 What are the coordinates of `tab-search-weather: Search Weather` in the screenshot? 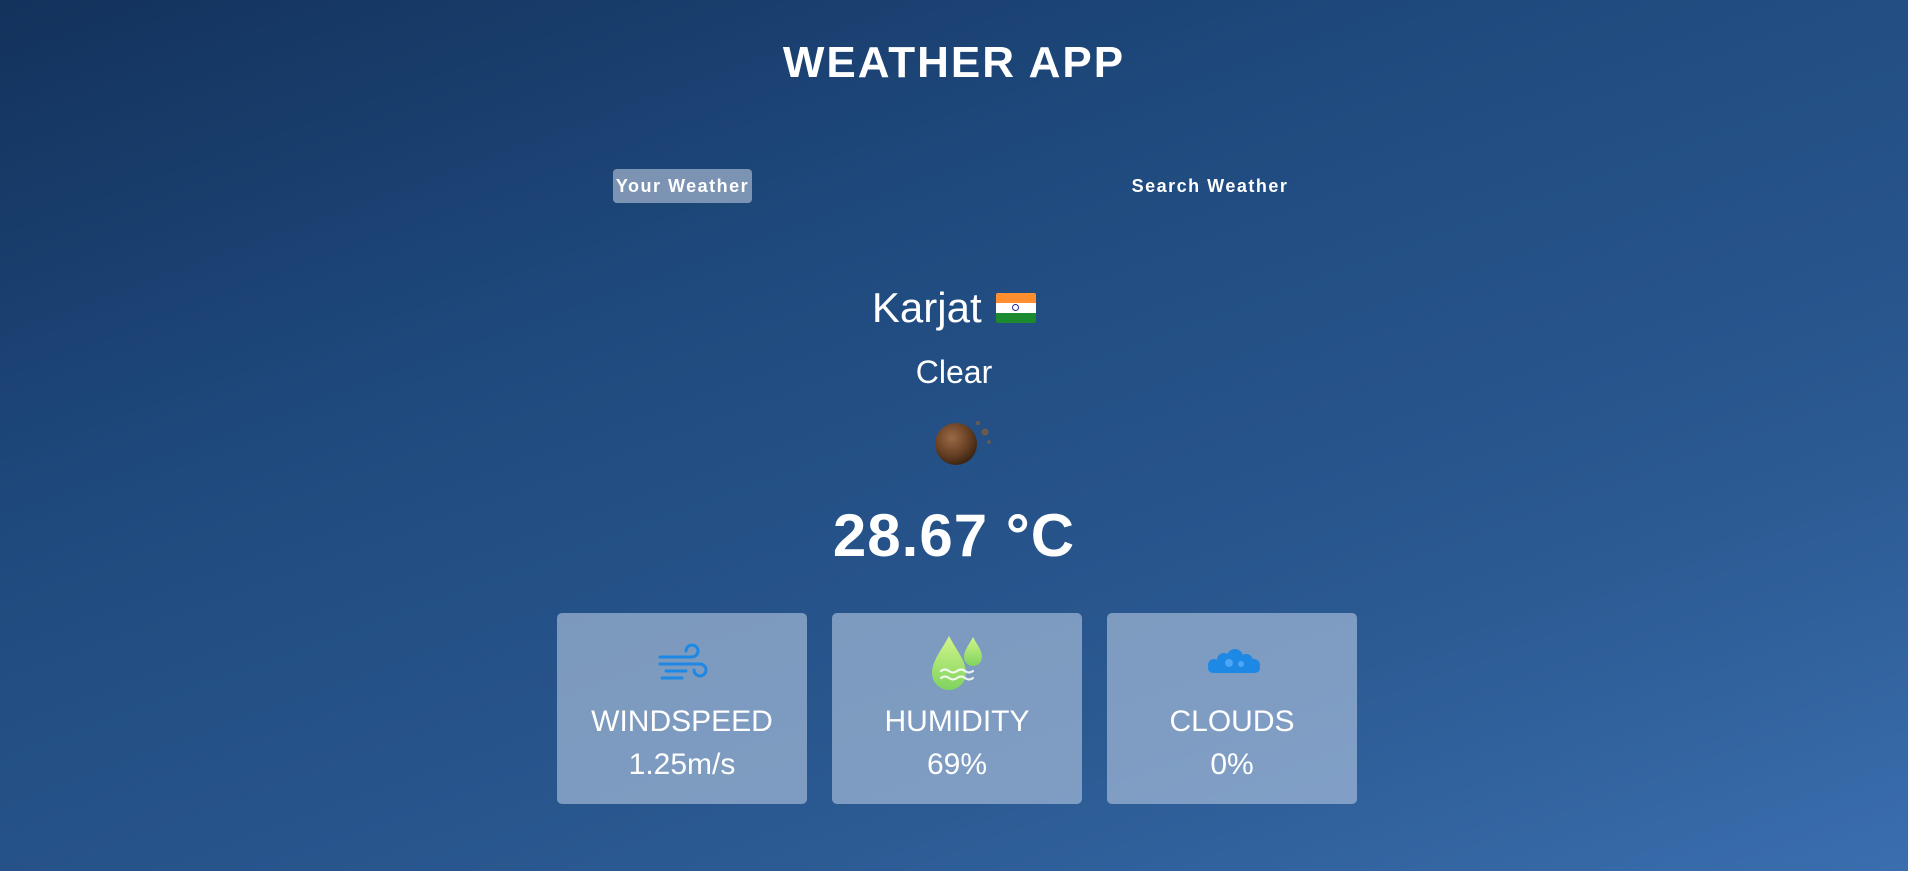 It's located at (1210, 186).